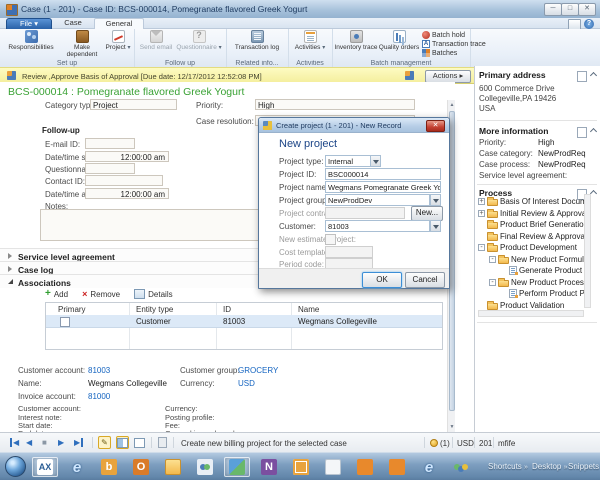 The width and height of the screenshot is (600, 480). What do you see at coordinates (452, 427) in the screenshot?
I see `scroll-down-icon: ▼` at bounding box center [452, 427].